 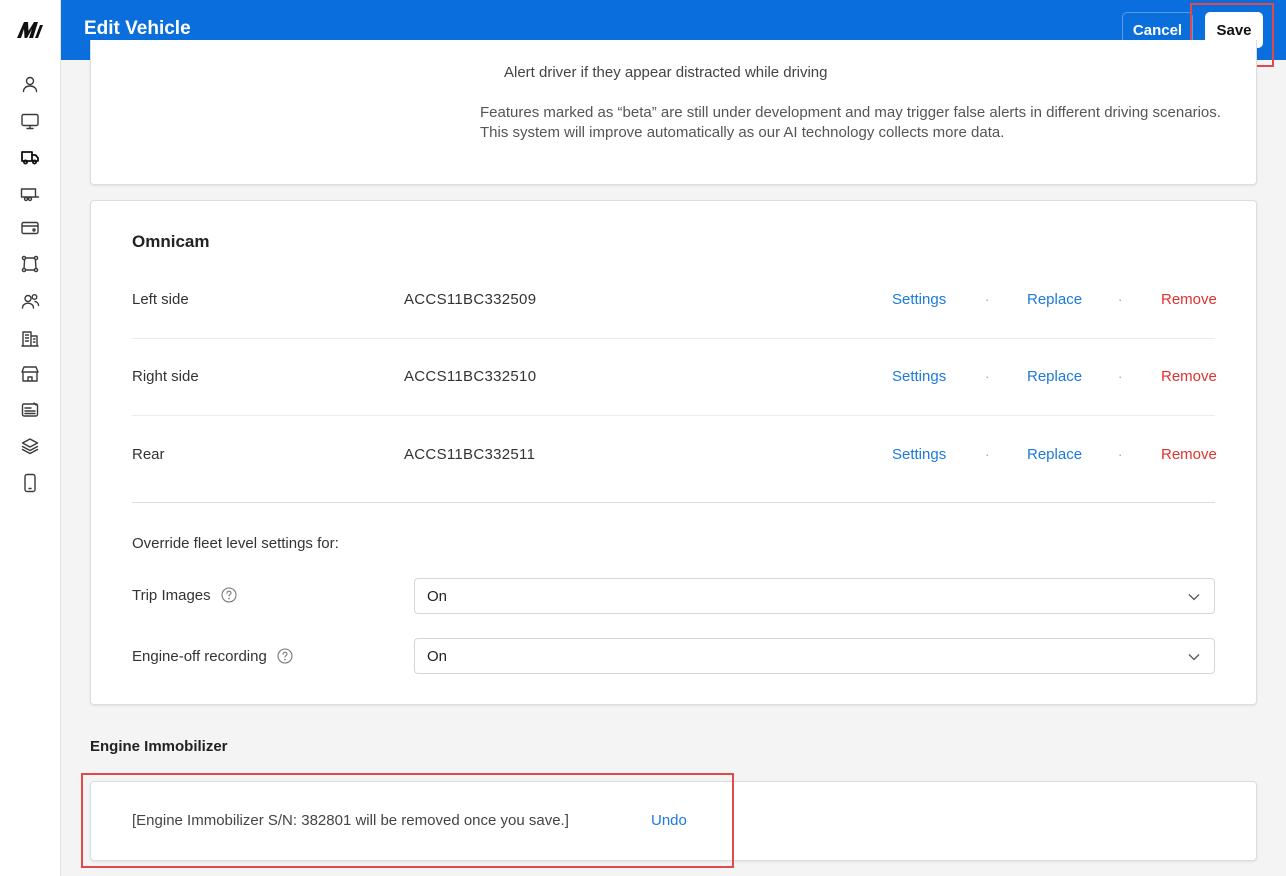 I want to click on remove-link-left: Remove, so click(x=1189, y=299).